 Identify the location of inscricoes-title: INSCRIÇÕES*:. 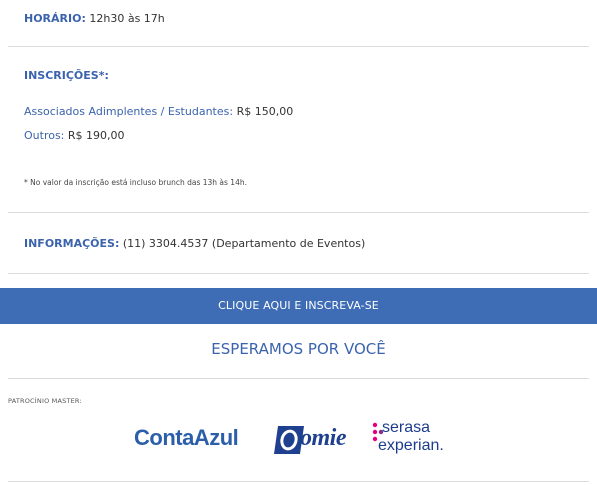
(66, 75).